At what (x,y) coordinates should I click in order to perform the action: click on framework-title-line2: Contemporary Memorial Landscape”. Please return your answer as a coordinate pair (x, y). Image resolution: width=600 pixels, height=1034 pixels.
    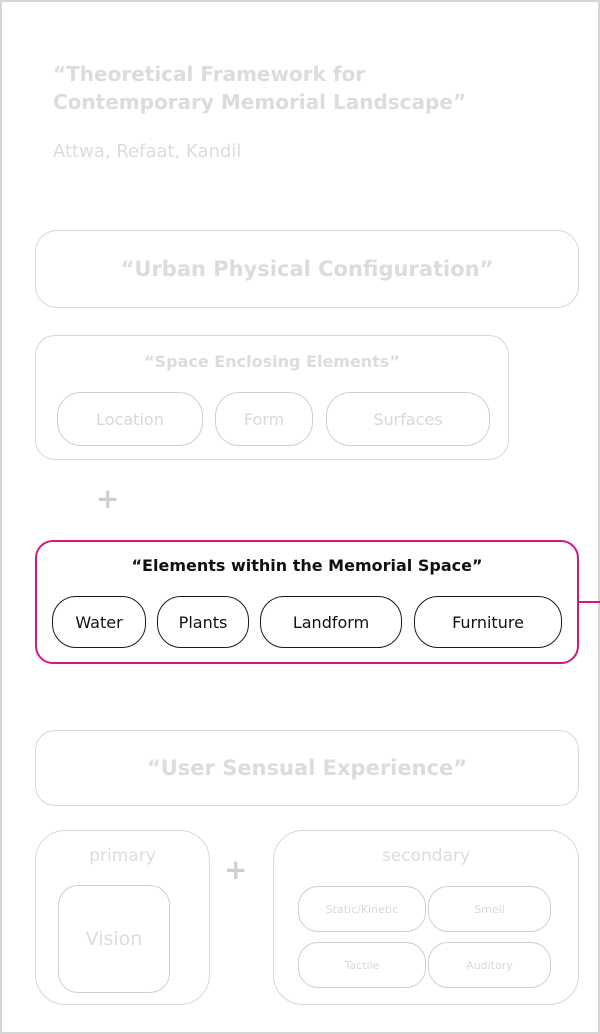
    Looking at the image, I should click on (260, 102).